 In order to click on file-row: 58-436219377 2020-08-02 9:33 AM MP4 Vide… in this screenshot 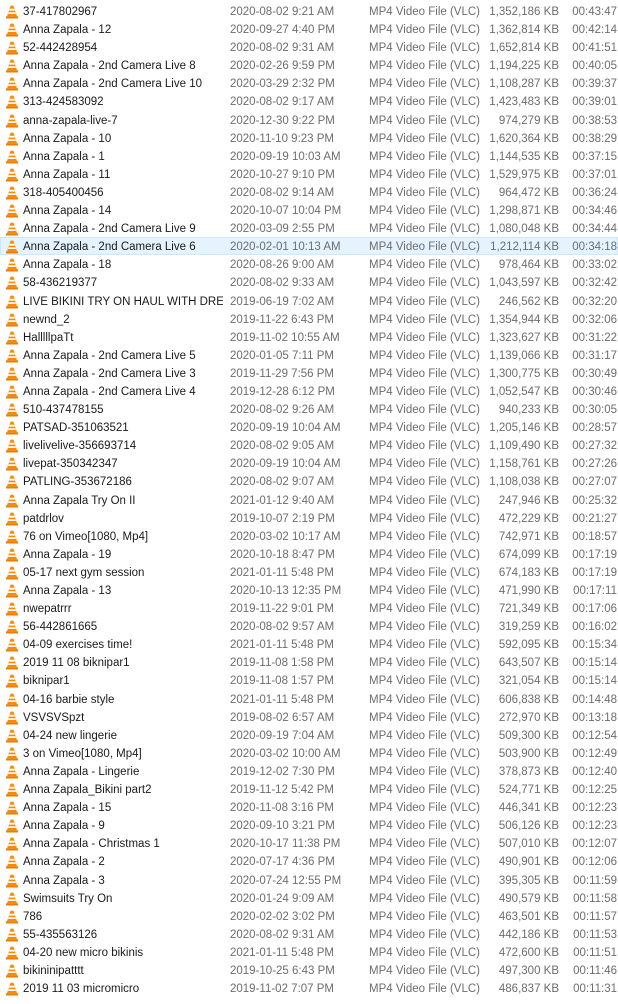, I will do `click(309, 282)`.